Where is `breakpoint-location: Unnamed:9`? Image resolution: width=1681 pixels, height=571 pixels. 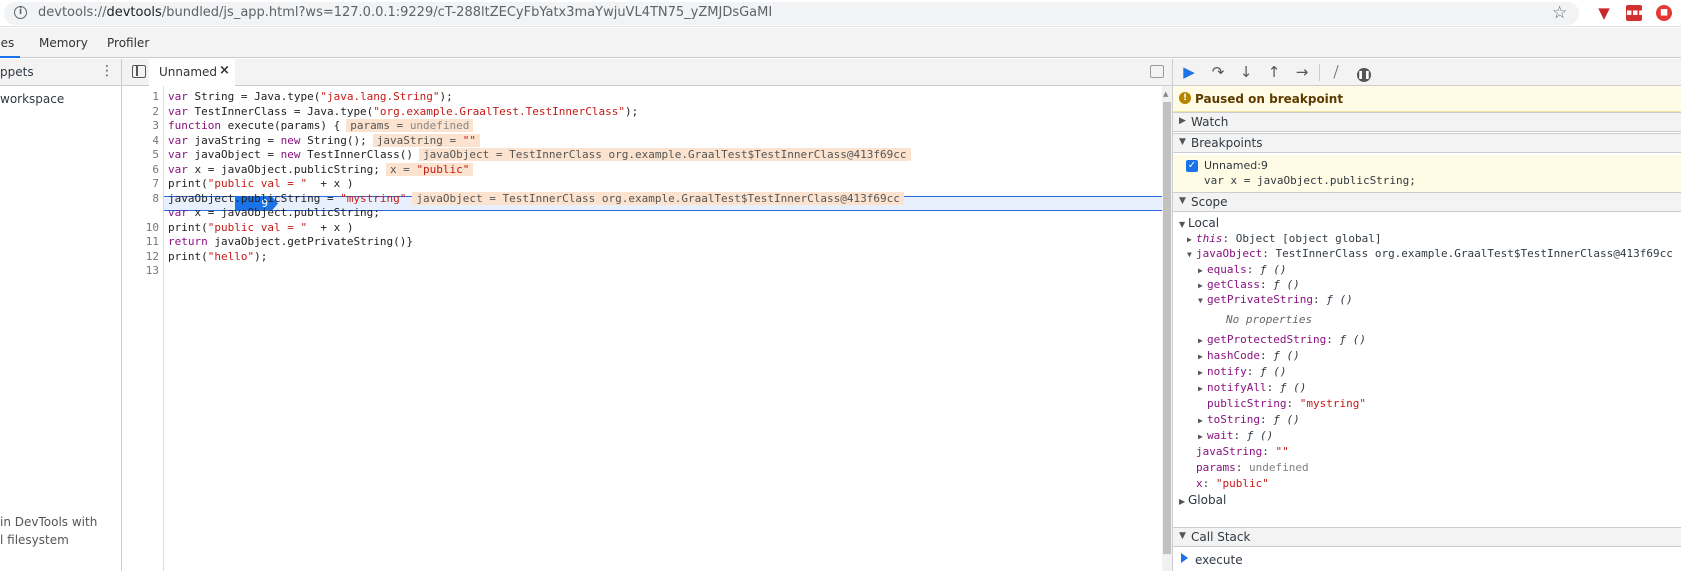
breakpoint-location: Unnamed:9 is located at coordinates (1236, 165).